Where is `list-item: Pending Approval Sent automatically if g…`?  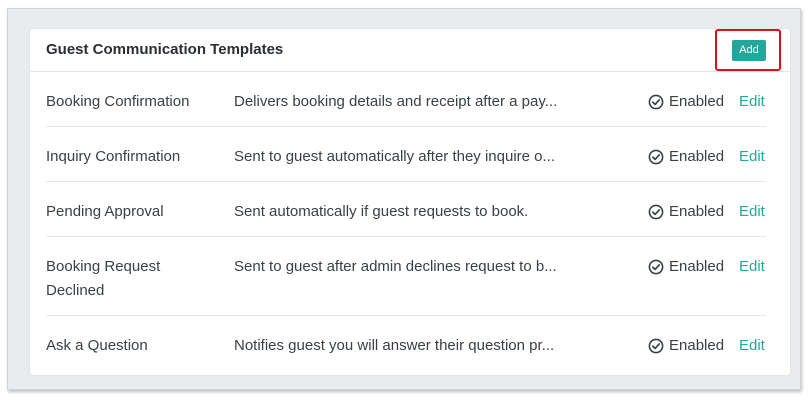 list-item: Pending Approval Sent automatically if g… is located at coordinates (406, 209).